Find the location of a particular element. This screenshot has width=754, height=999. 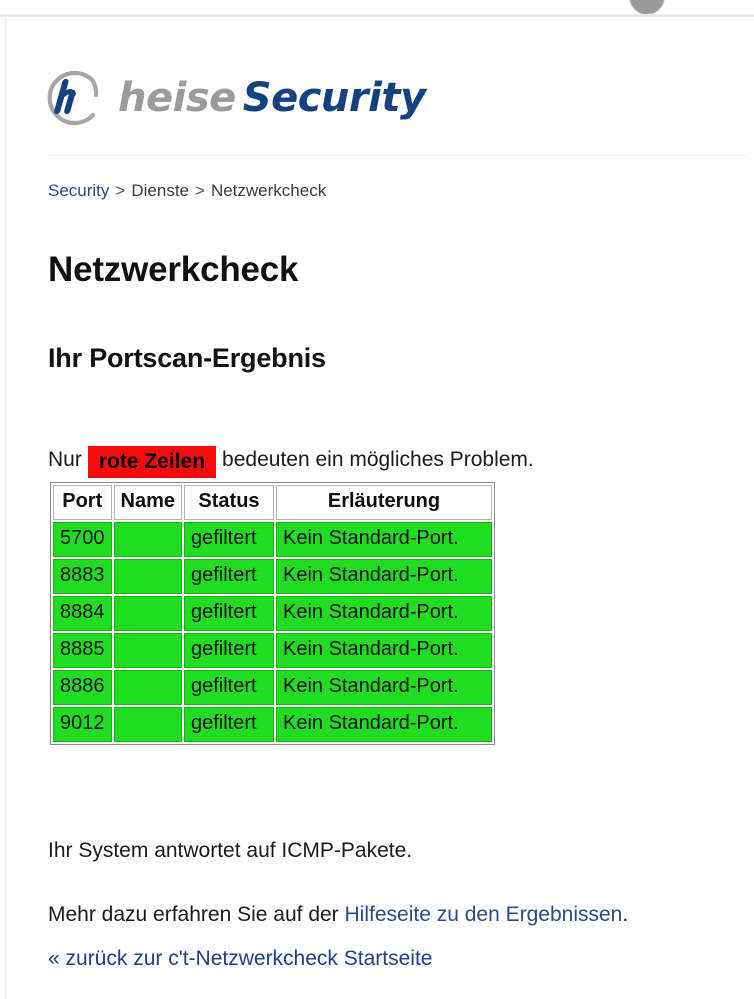

header-divider is located at coordinates (397, 155).